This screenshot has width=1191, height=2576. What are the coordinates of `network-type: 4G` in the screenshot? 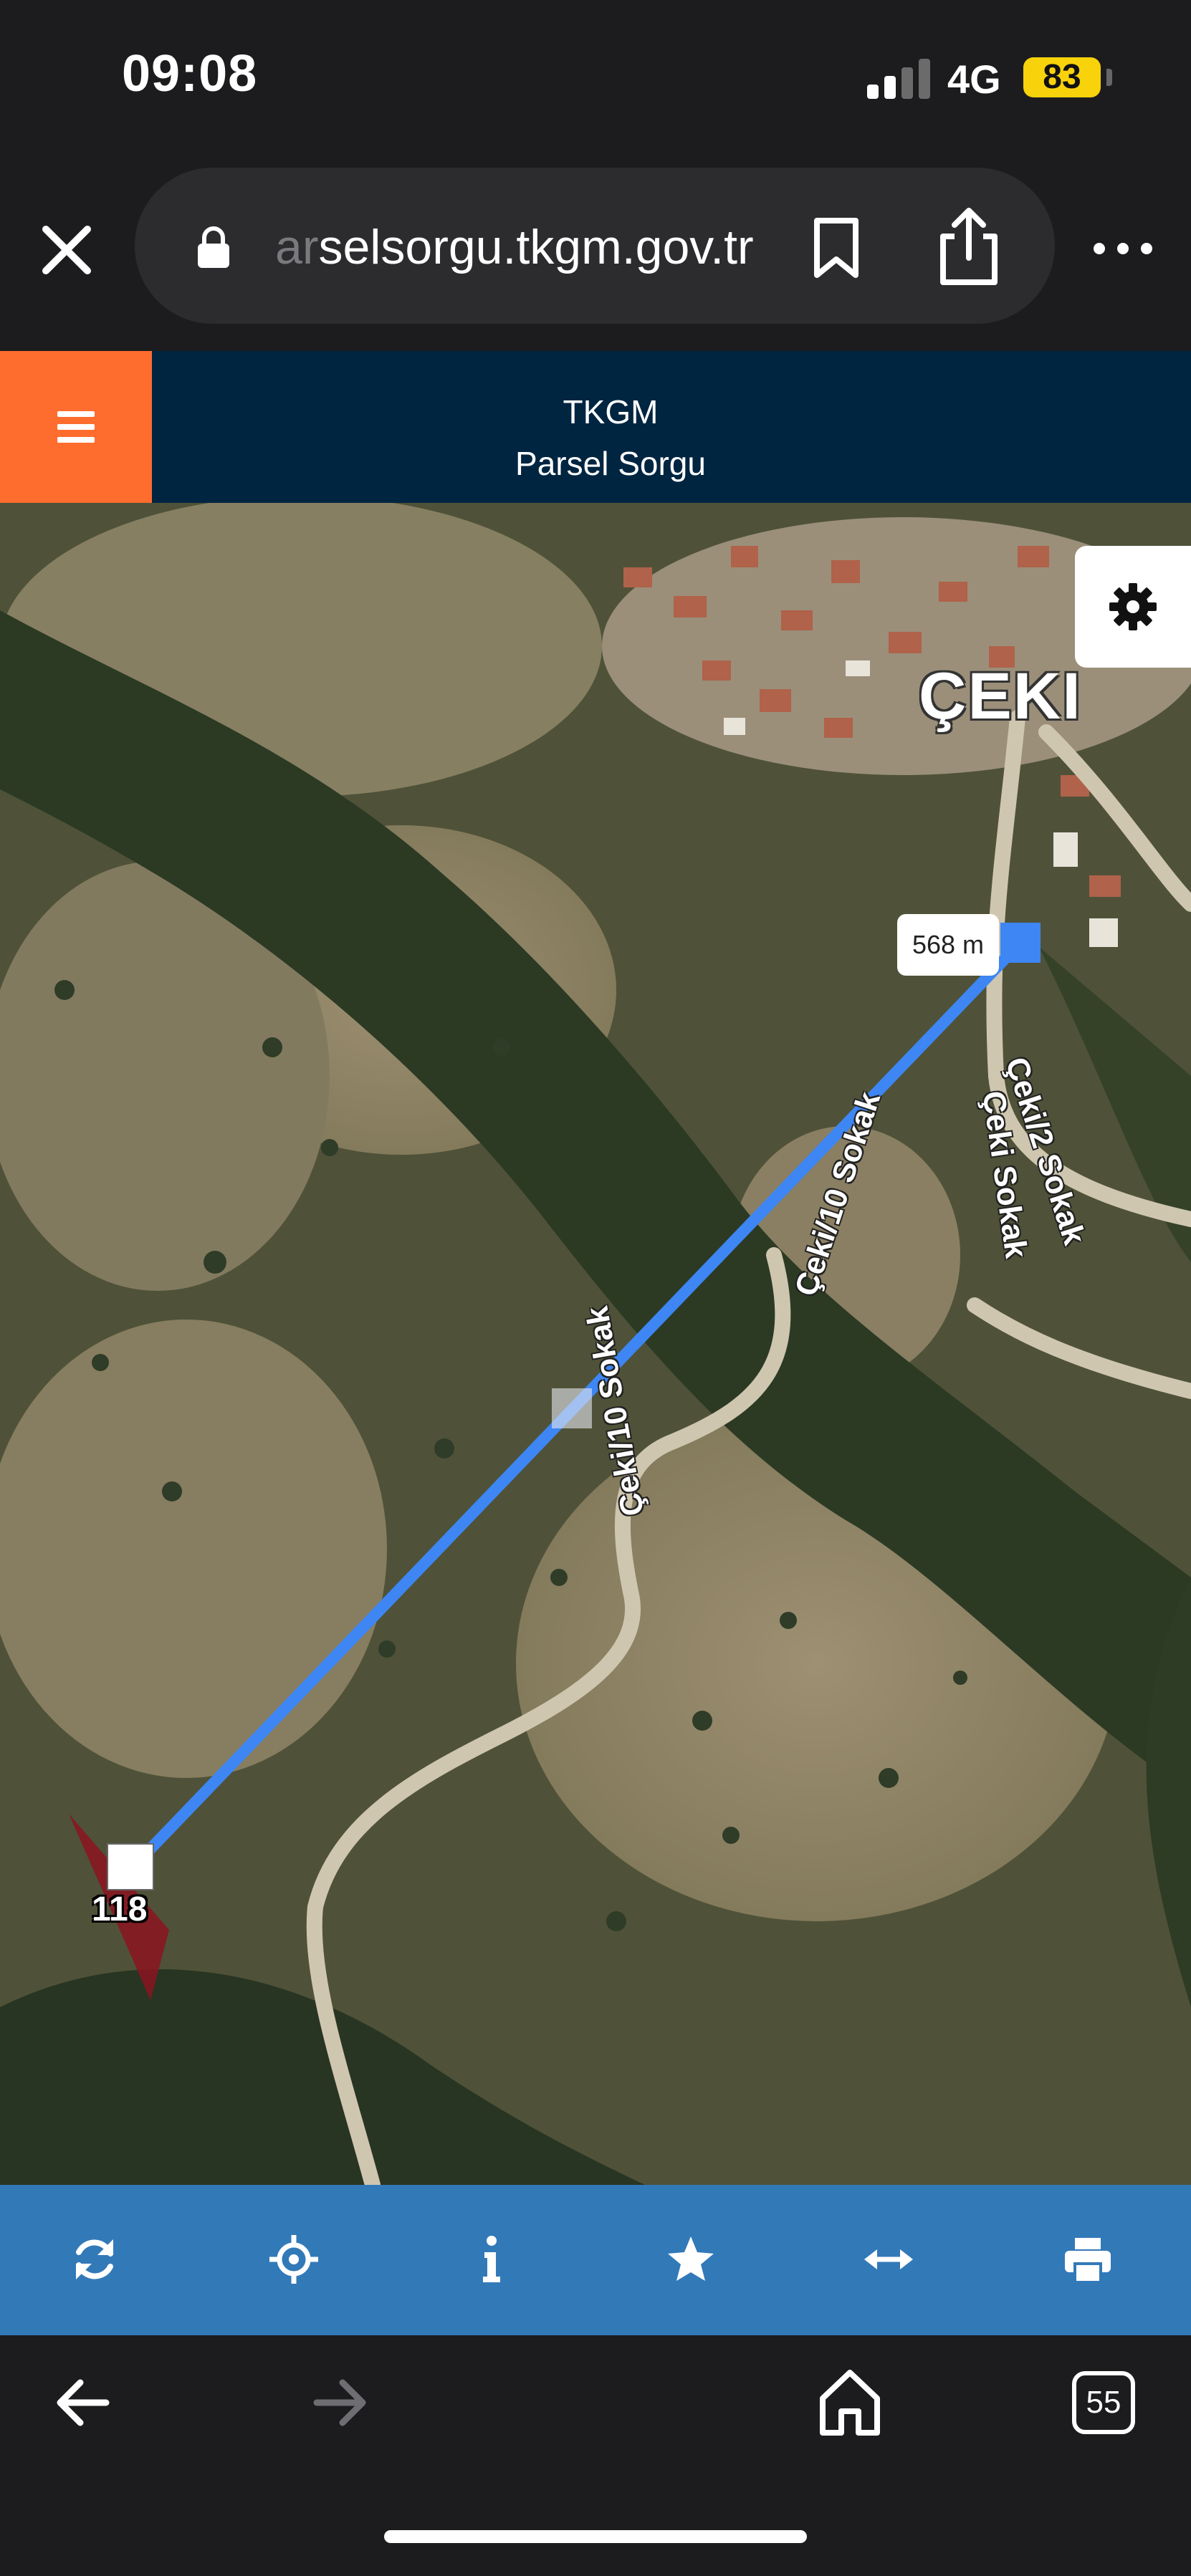 It's located at (974, 79).